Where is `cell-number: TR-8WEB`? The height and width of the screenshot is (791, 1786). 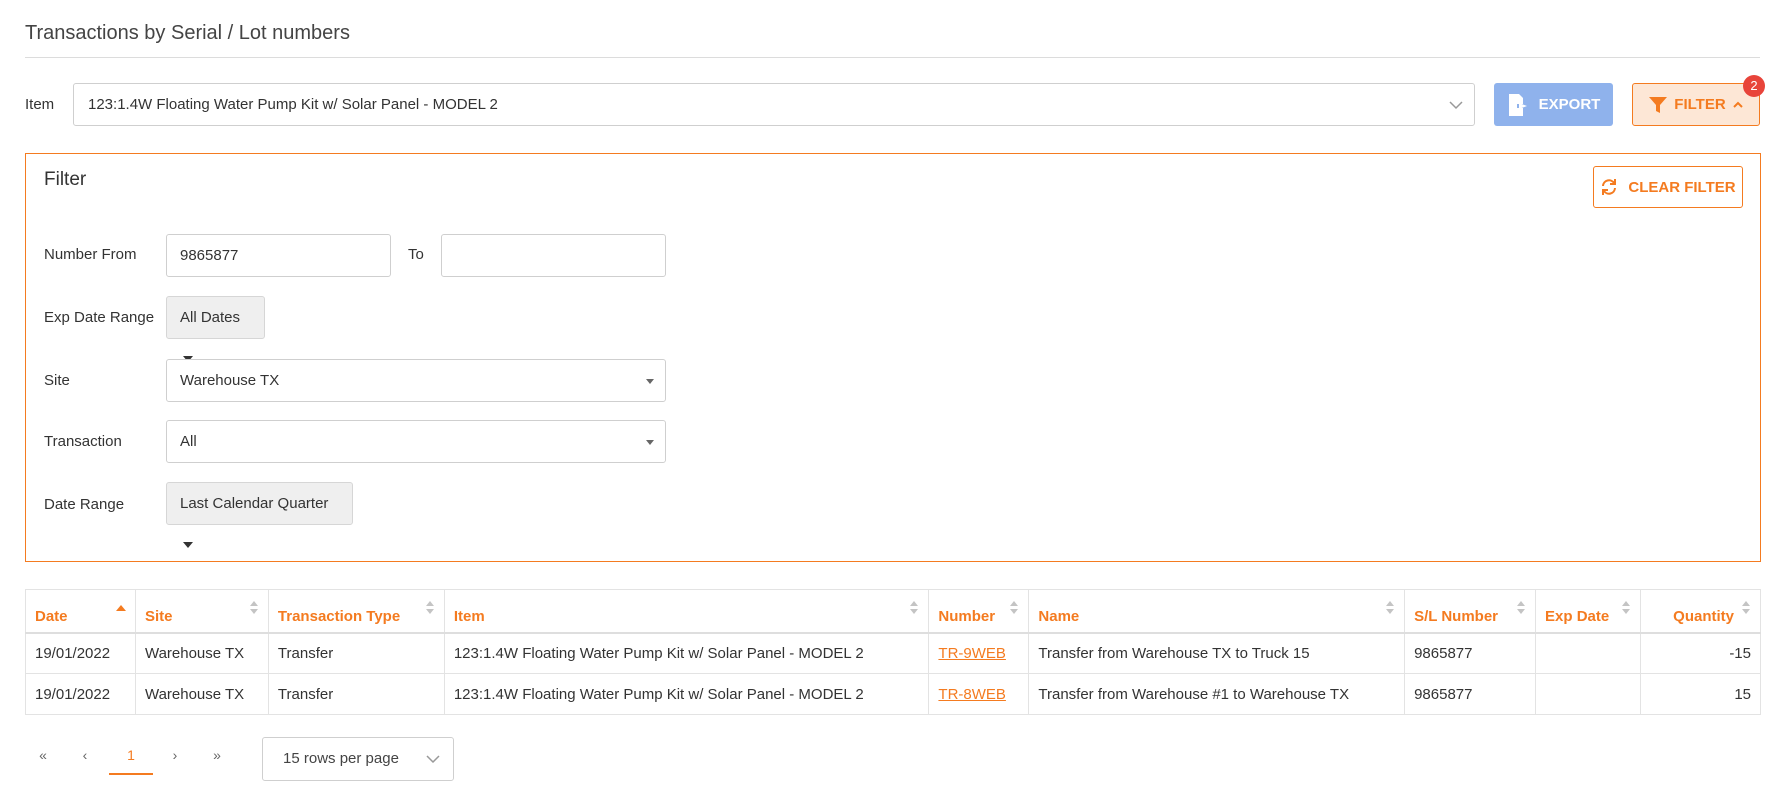
cell-number: TR-8WEB is located at coordinates (979, 694).